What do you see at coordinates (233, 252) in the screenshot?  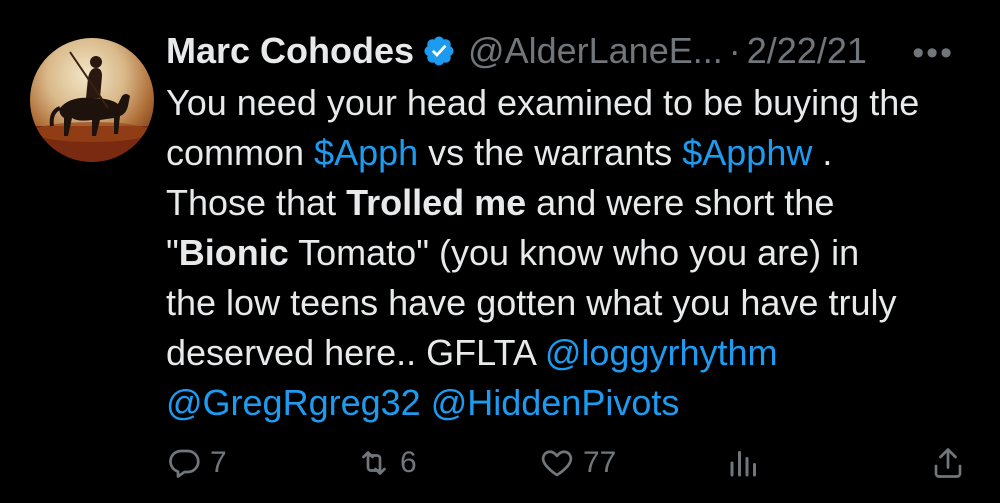 I see `bold-text: Bionic` at bounding box center [233, 252].